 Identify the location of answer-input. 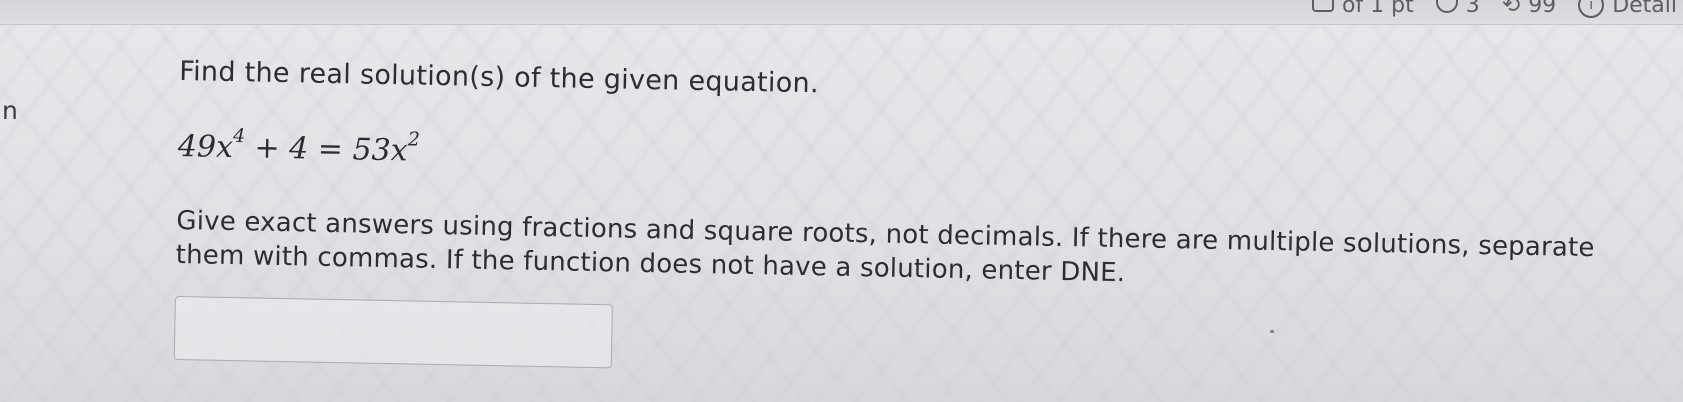
(393, 332).